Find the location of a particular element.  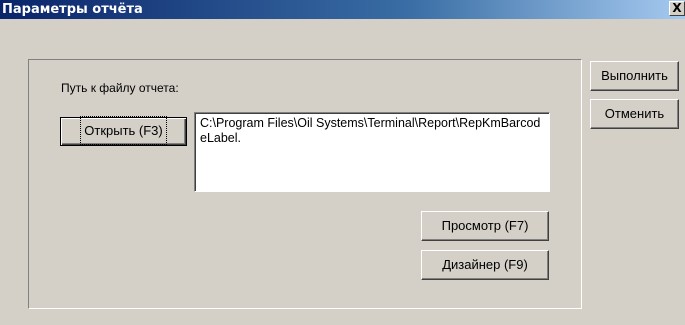

open-button: Открыть (F3) is located at coordinates (123, 131).